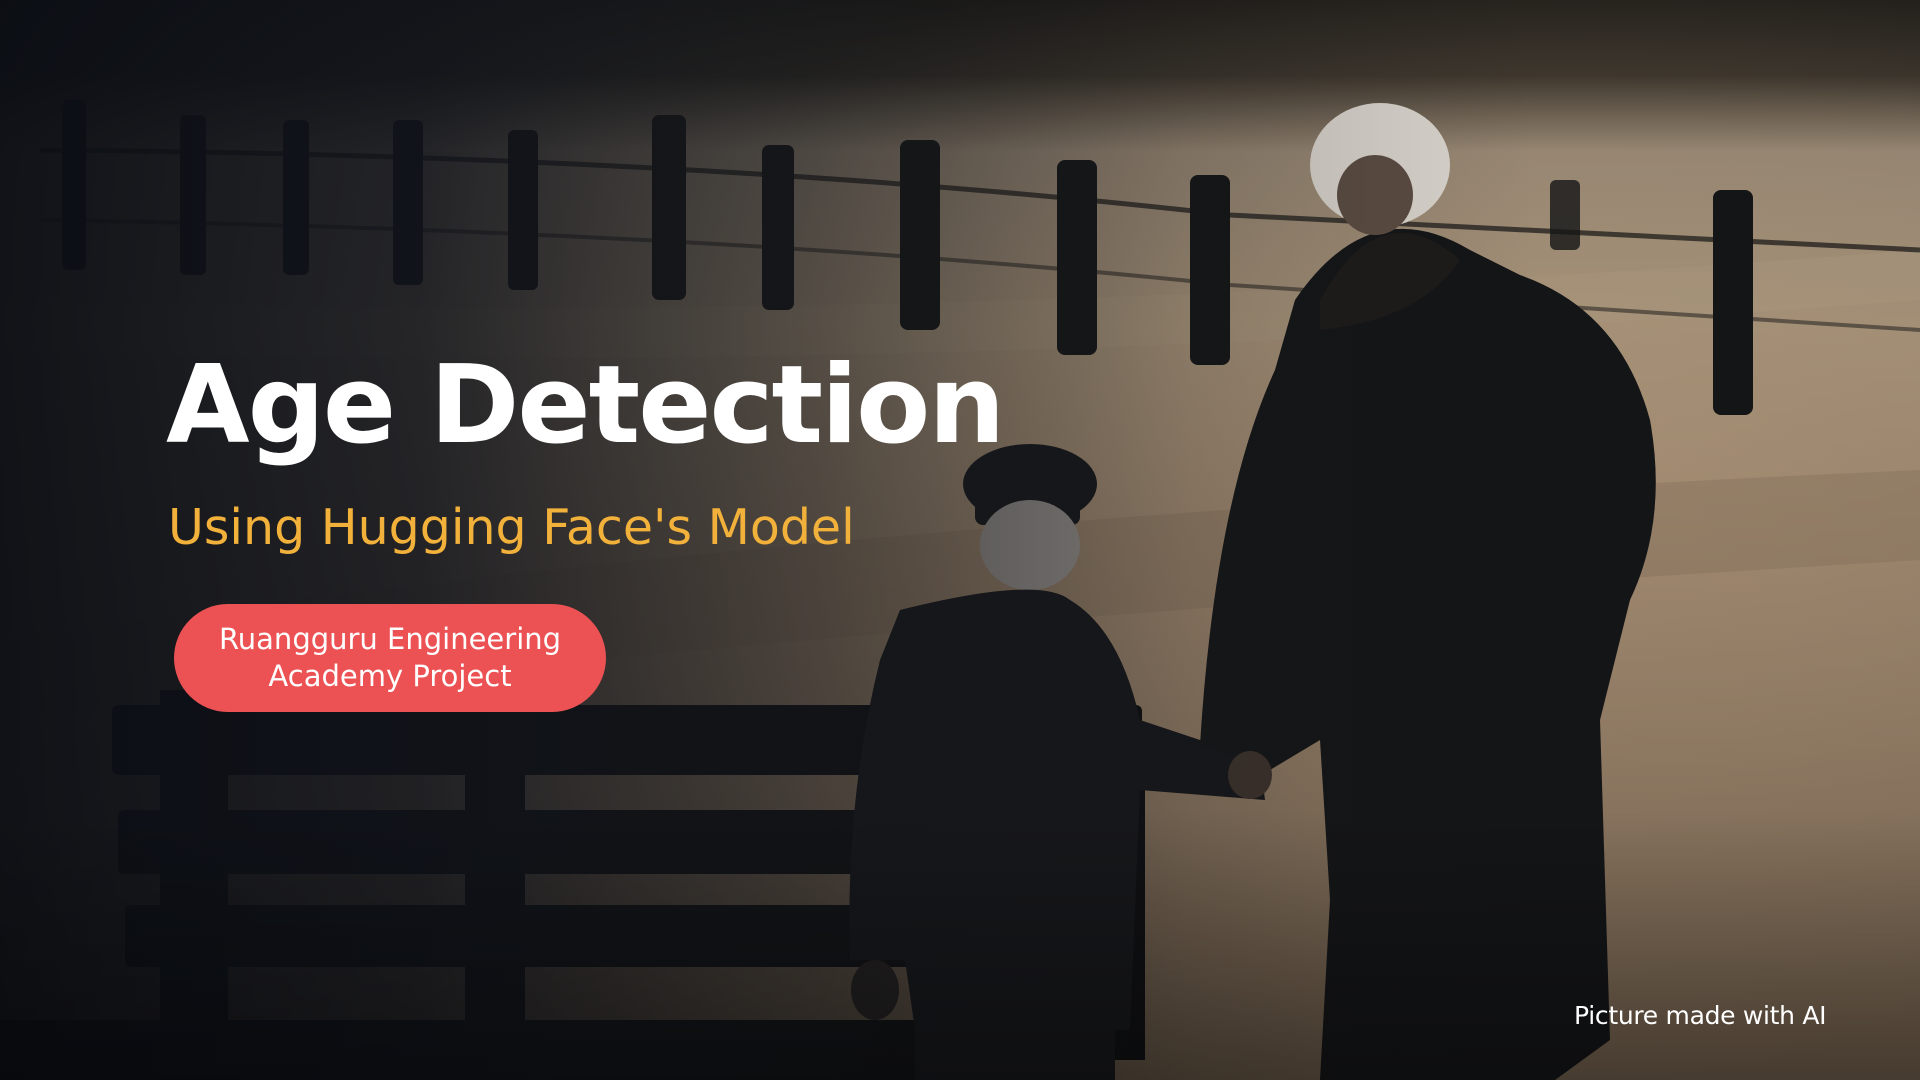 This screenshot has width=1920, height=1080. I want to click on project-badge: Ruangguru Engineering Academy Project, so click(390, 658).